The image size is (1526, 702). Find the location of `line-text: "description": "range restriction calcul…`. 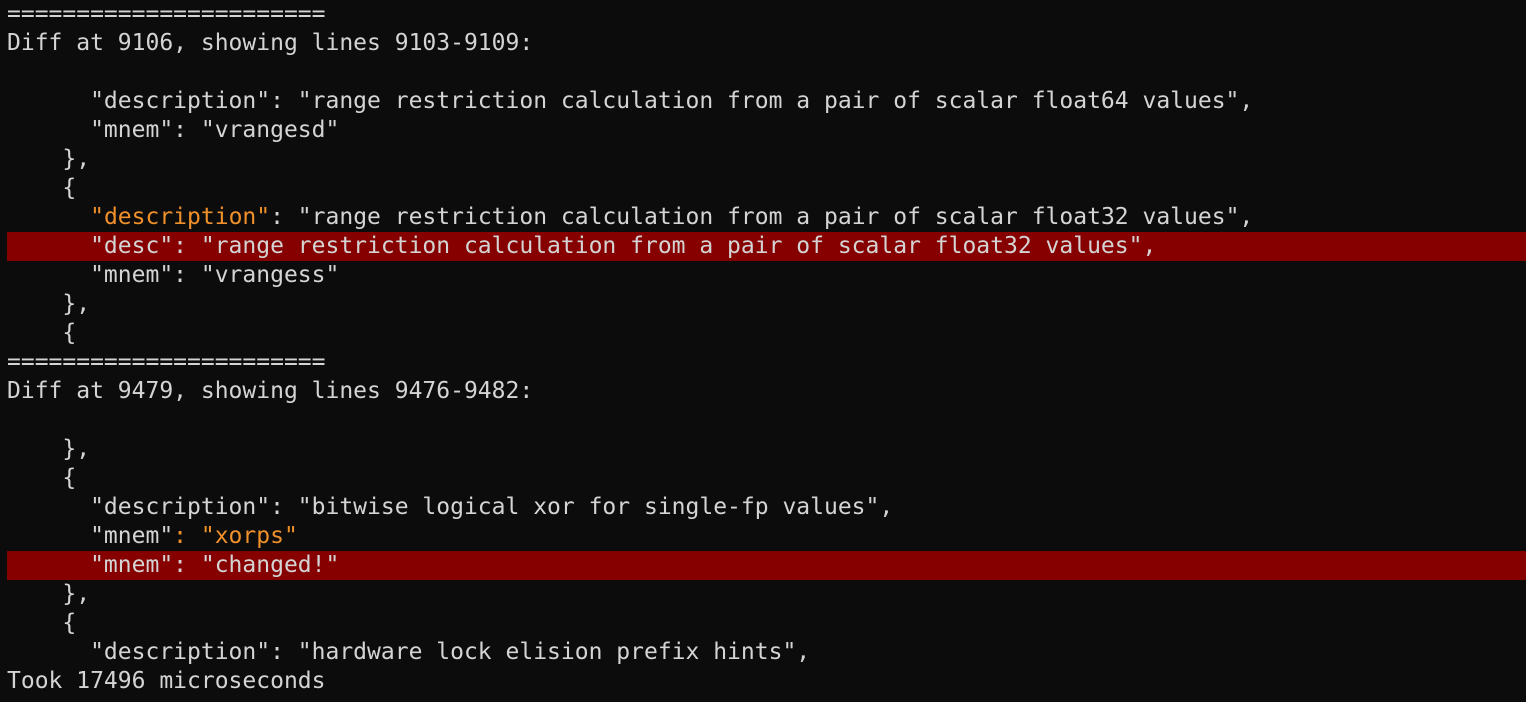

line-text: "description": "range restriction calcul… is located at coordinates (630, 101).